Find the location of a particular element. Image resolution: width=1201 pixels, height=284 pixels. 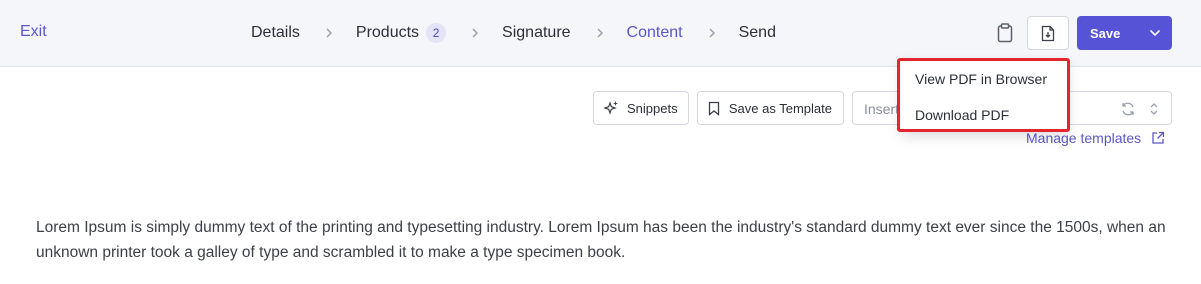

save-button-label: Save is located at coordinates (1105, 33).